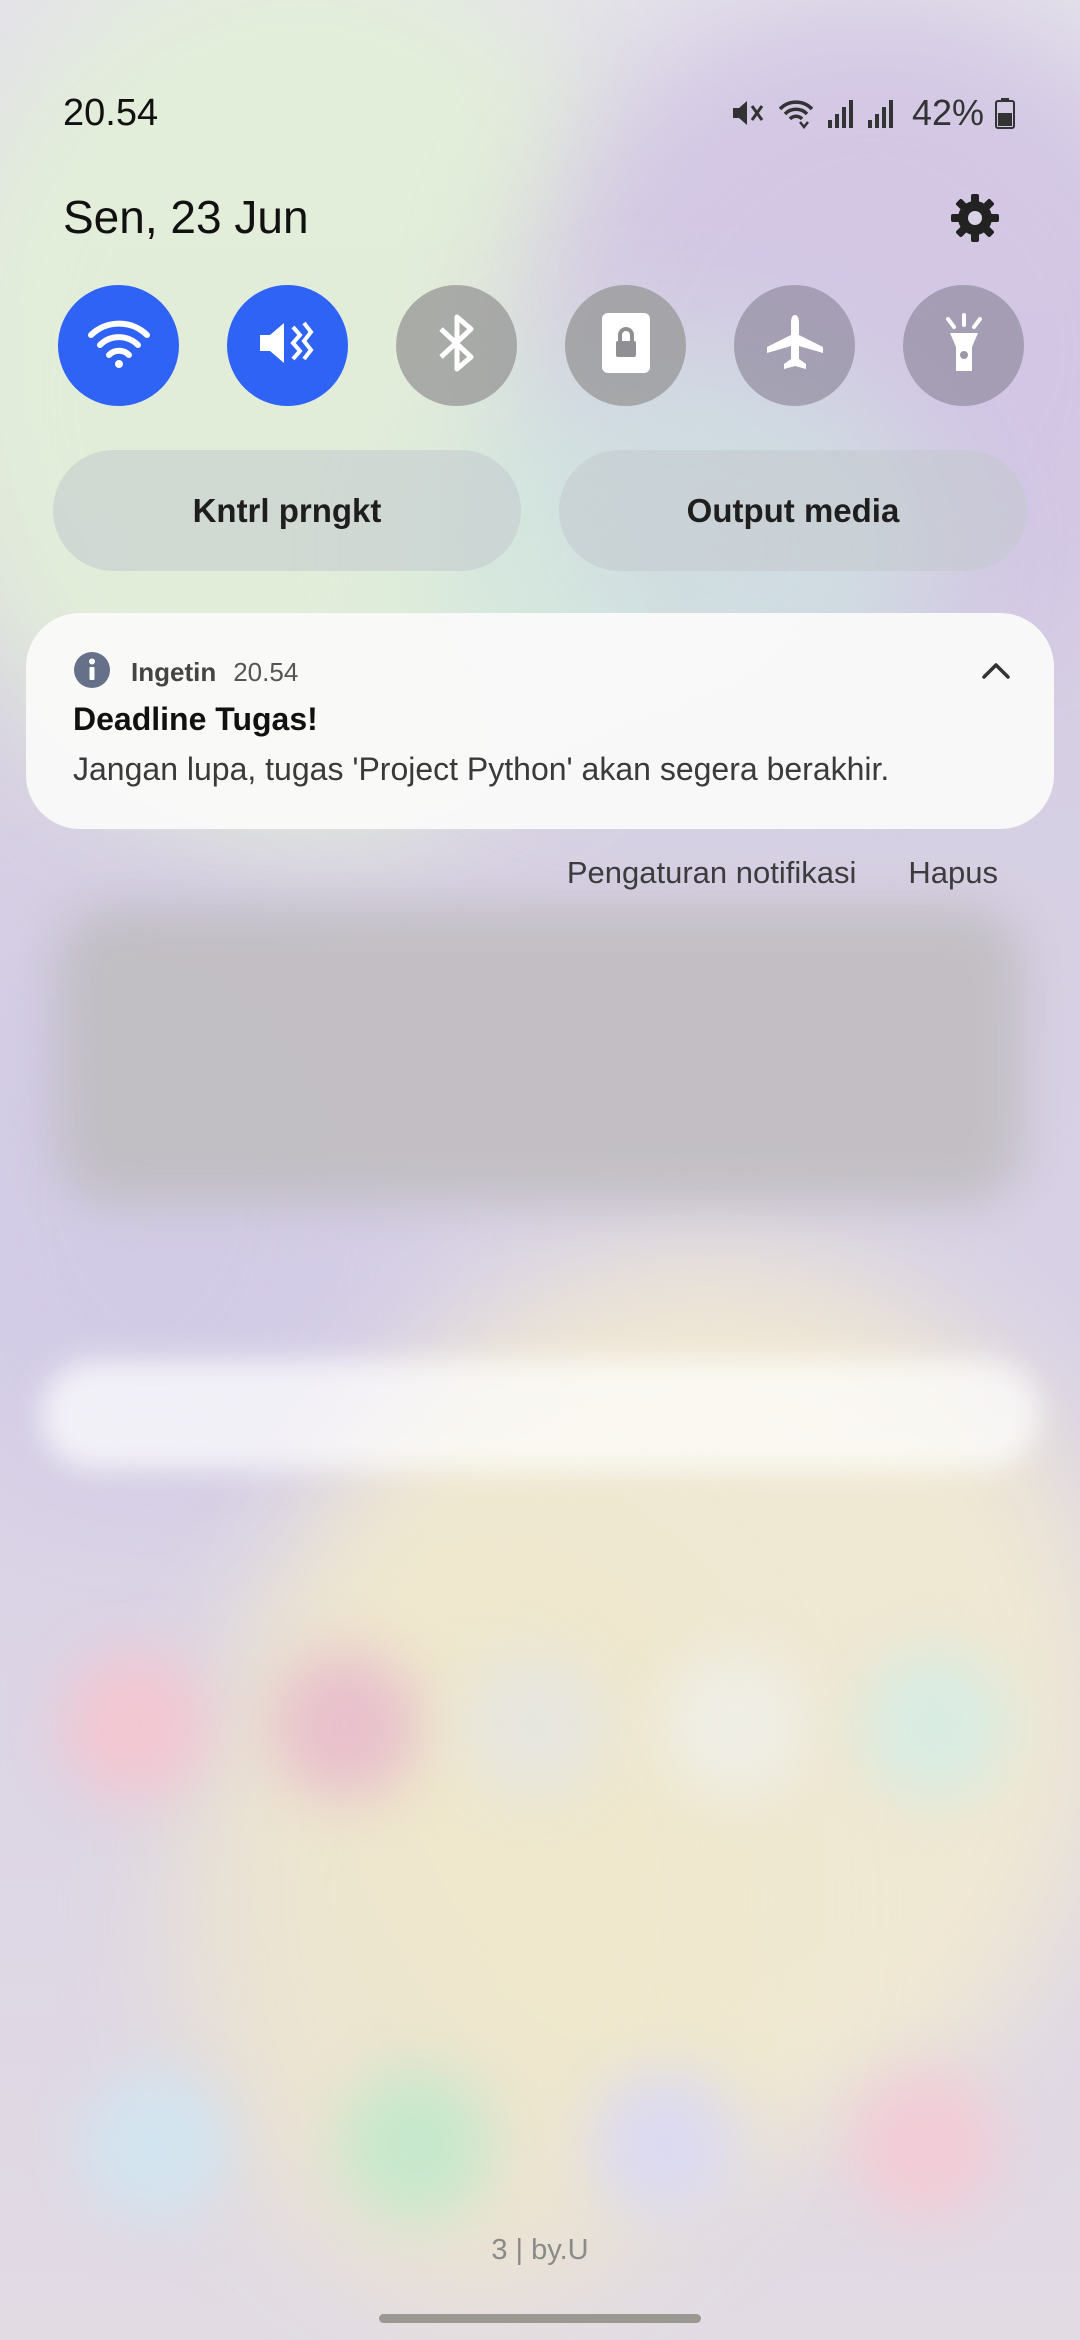 The image size is (1080, 2340). I want to click on status-icons: 42%, so click(873, 113).